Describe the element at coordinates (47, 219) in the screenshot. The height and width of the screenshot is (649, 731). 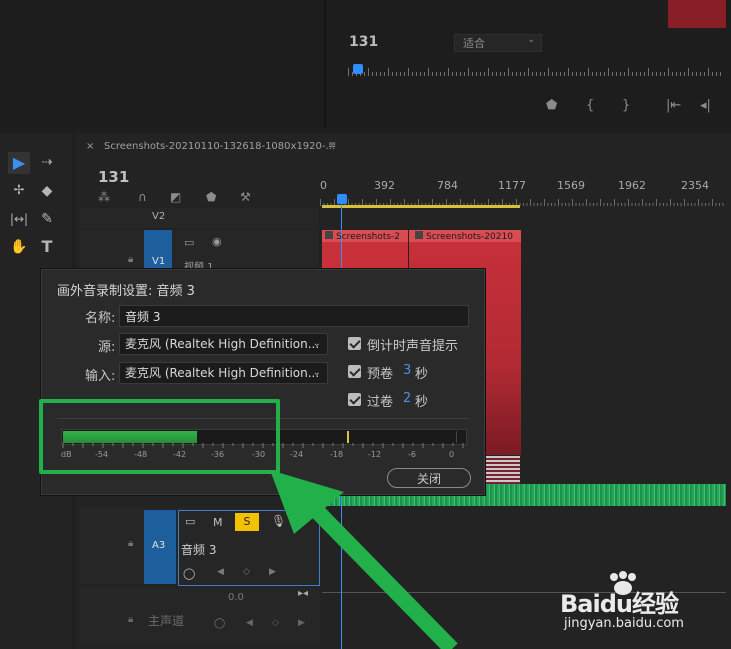
I see `pen-icon: ✎` at that location.